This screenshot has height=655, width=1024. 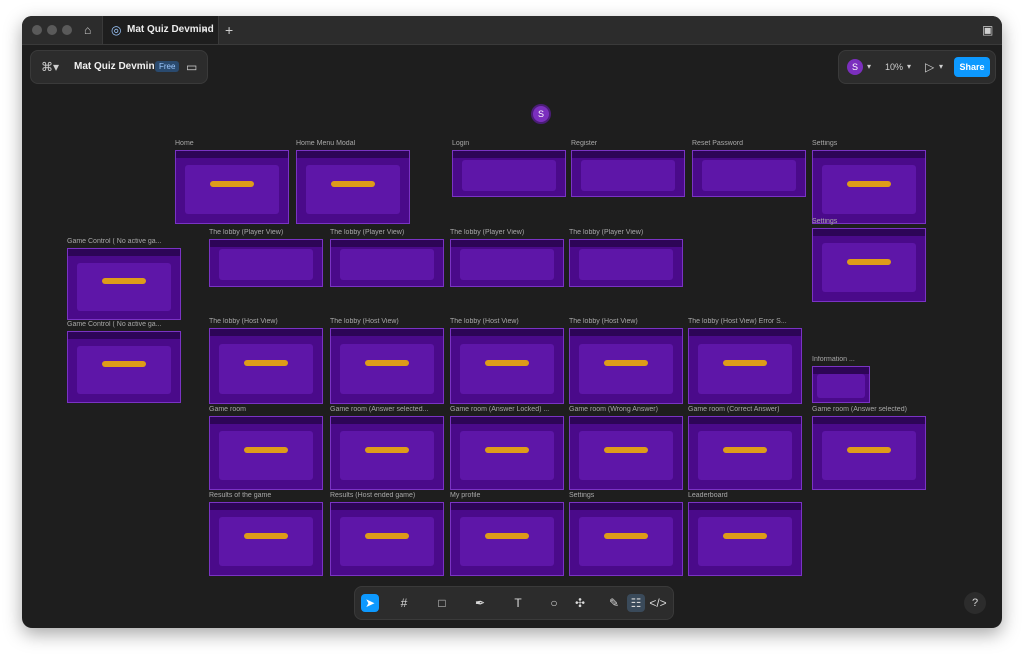 What do you see at coordinates (518, 603) in the screenshot?
I see `text-tool-icon: T` at bounding box center [518, 603].